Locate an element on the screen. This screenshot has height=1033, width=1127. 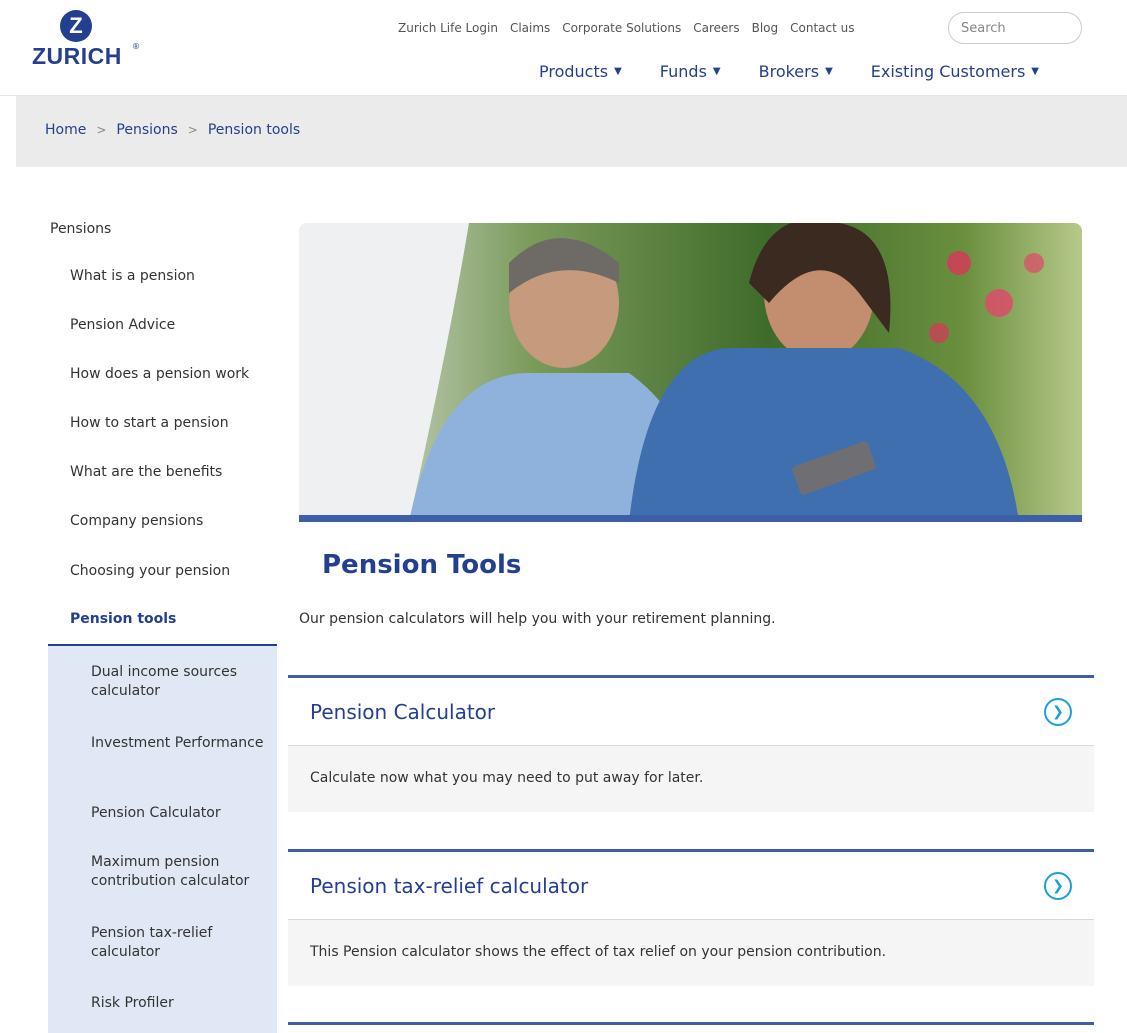
brand-name: ZURICH is located at coordinates (77, 56).